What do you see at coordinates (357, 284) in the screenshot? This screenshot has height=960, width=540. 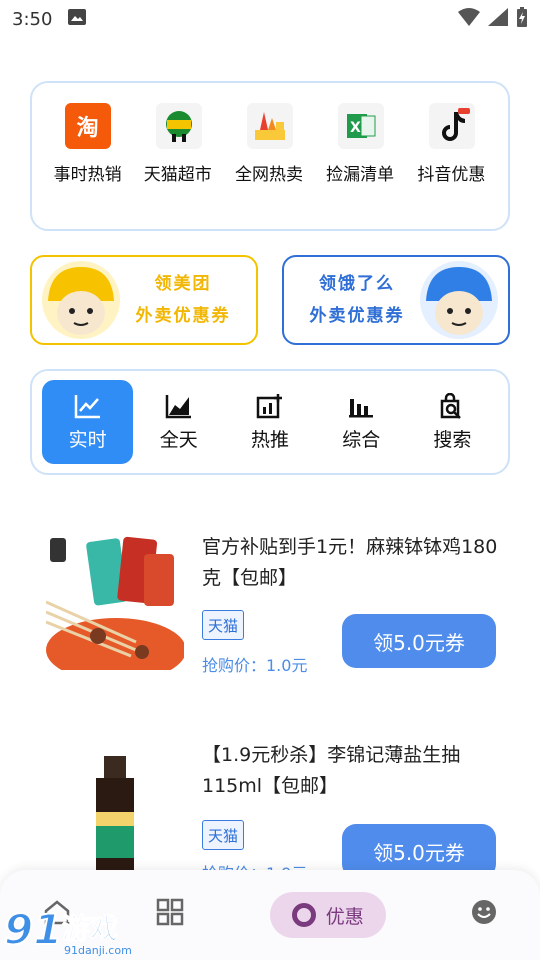 I see `eleme-banner-line1: 领饿了么` at bounding box center [357, 284].